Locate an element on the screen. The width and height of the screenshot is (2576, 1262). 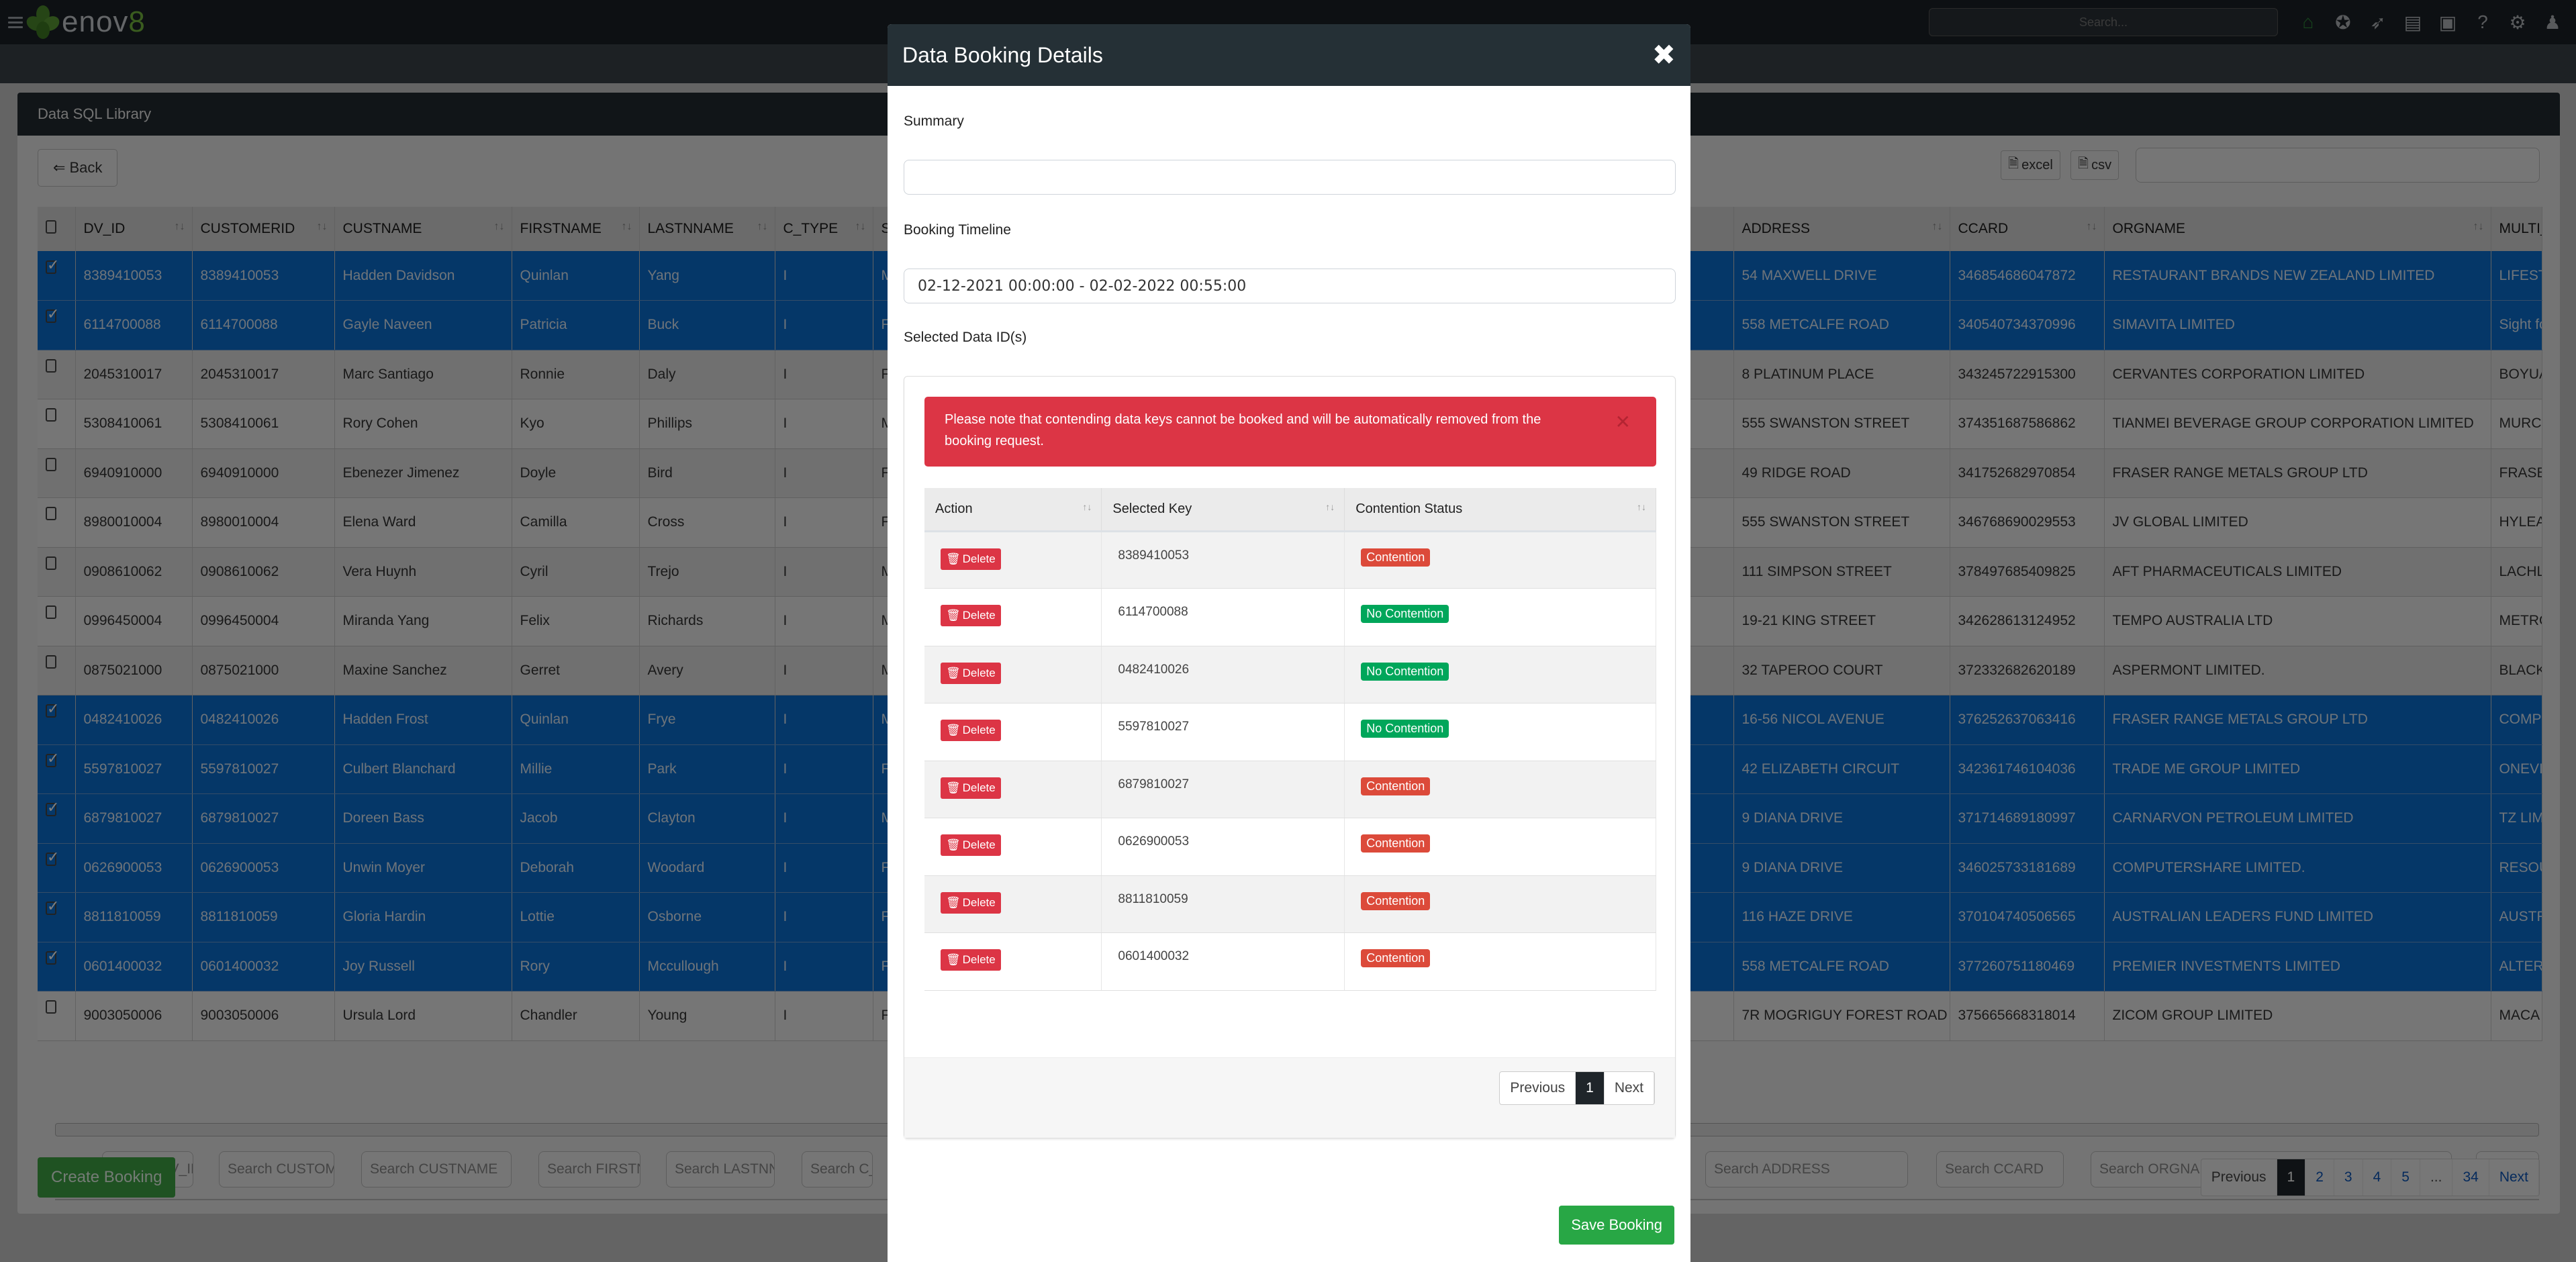
selected-key-cell: 5597810027 is located at coordinates (1223, 732).